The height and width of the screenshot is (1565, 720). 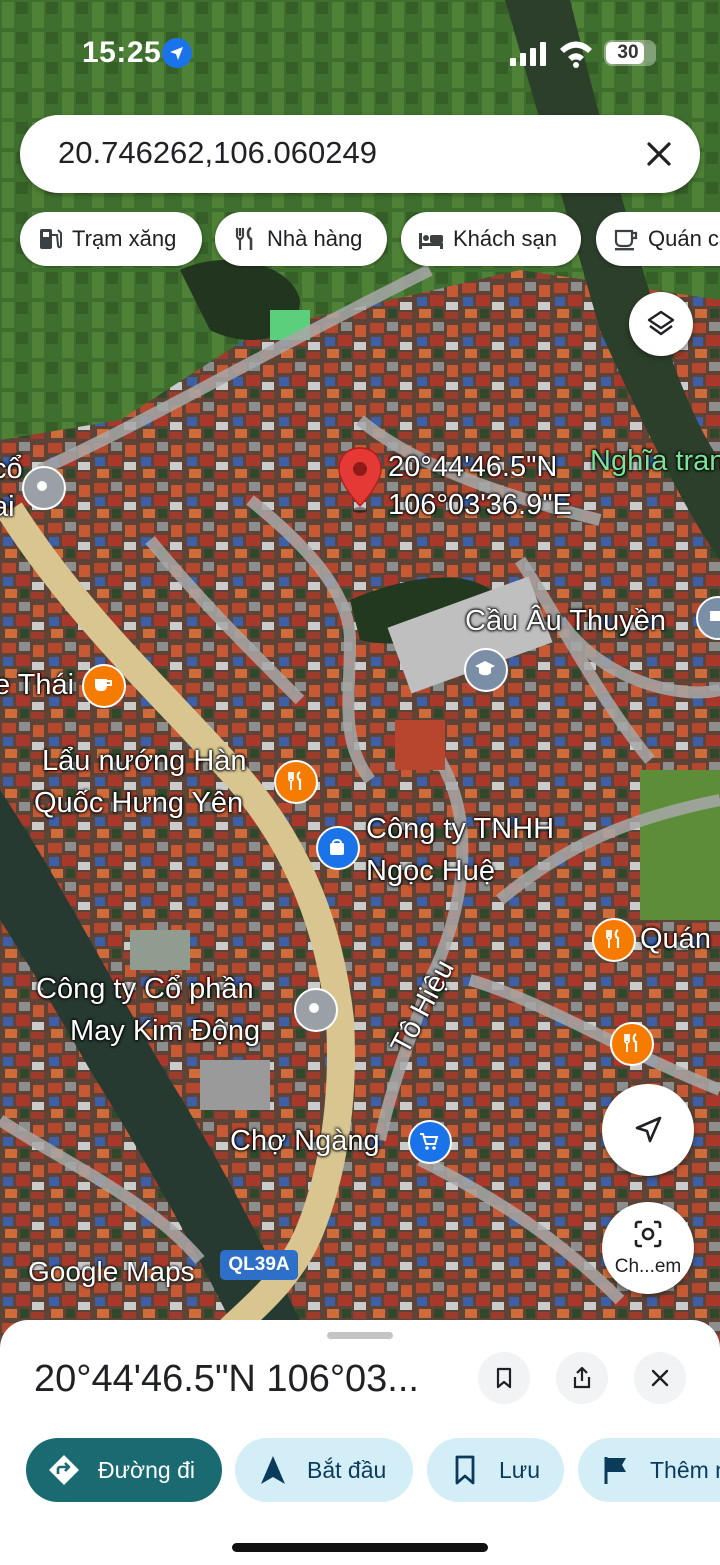 I want to click on directions-label: Đường đi, so click(x=146, y=1470).